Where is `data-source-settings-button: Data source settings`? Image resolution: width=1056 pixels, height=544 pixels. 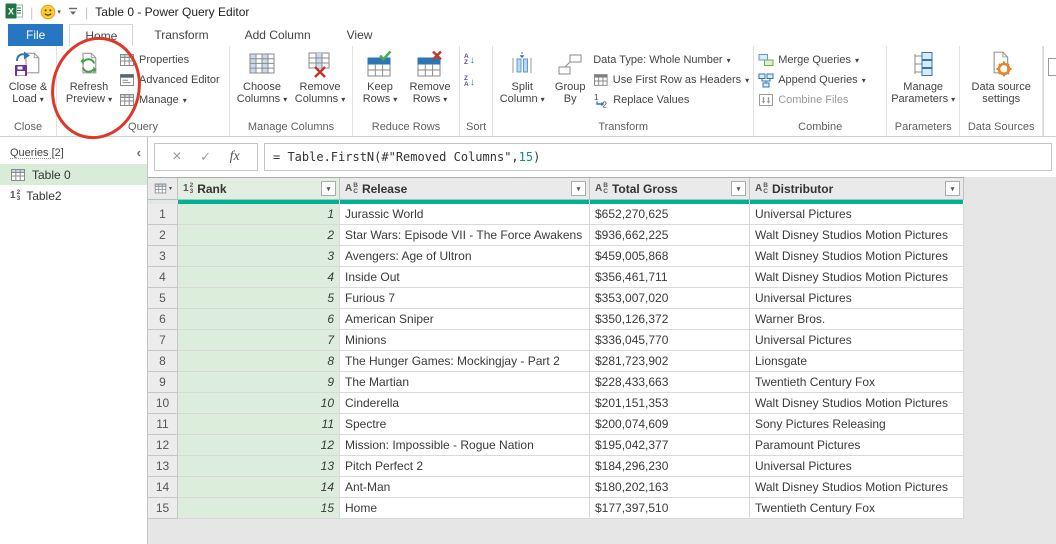
data-source-settings-button: Data source settings is located at coordinates (1001, 76).